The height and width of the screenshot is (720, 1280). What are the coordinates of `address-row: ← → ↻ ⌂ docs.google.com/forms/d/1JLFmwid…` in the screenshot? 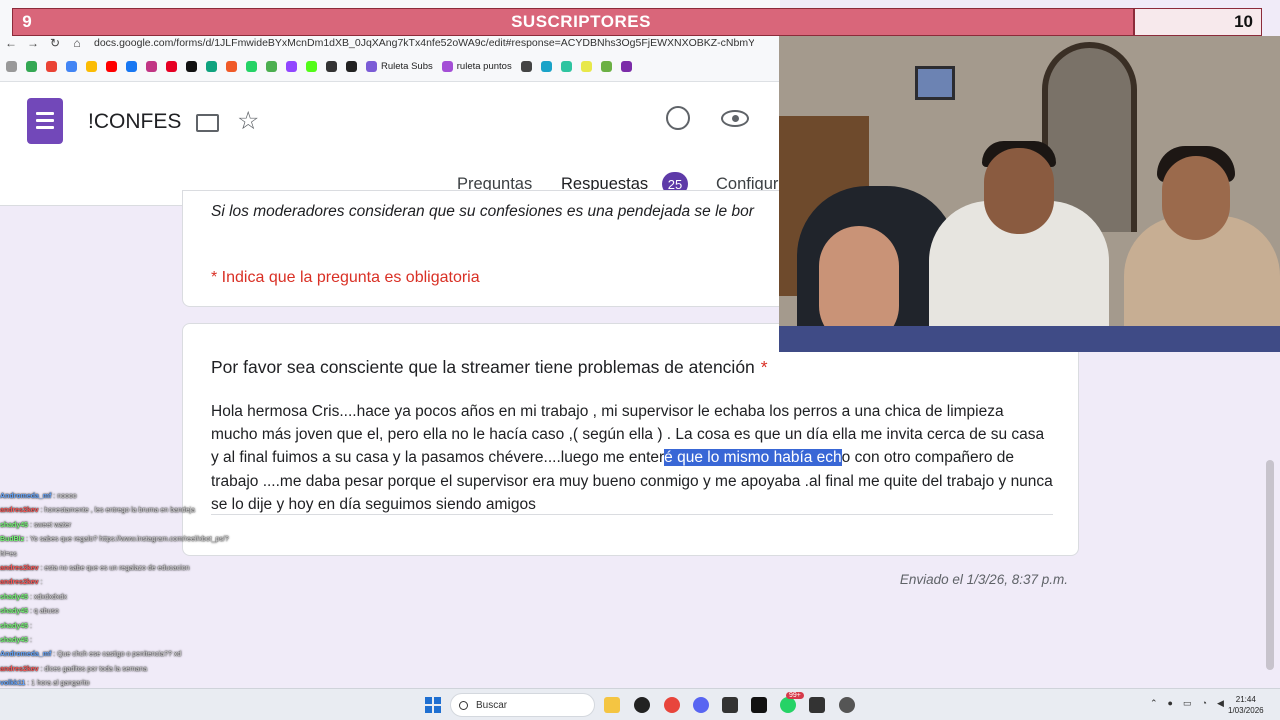 It's located at (390, 43).